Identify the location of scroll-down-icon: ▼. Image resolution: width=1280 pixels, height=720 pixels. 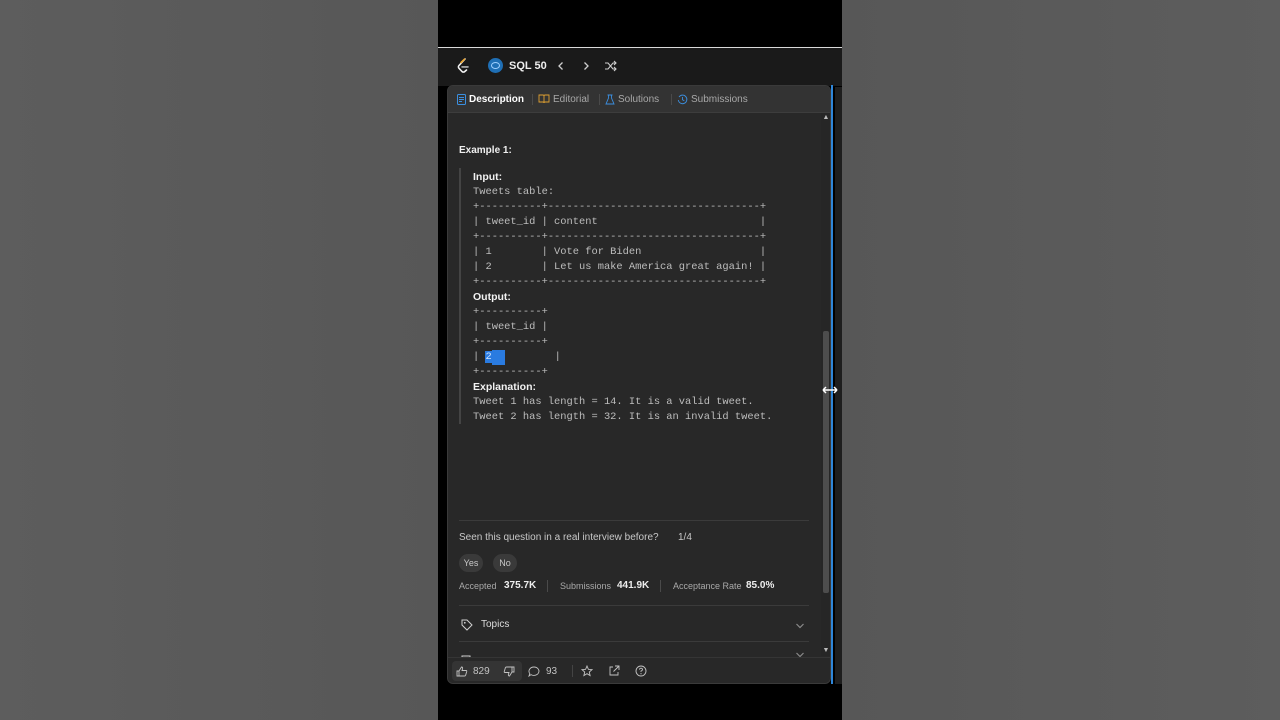
(826, 651).